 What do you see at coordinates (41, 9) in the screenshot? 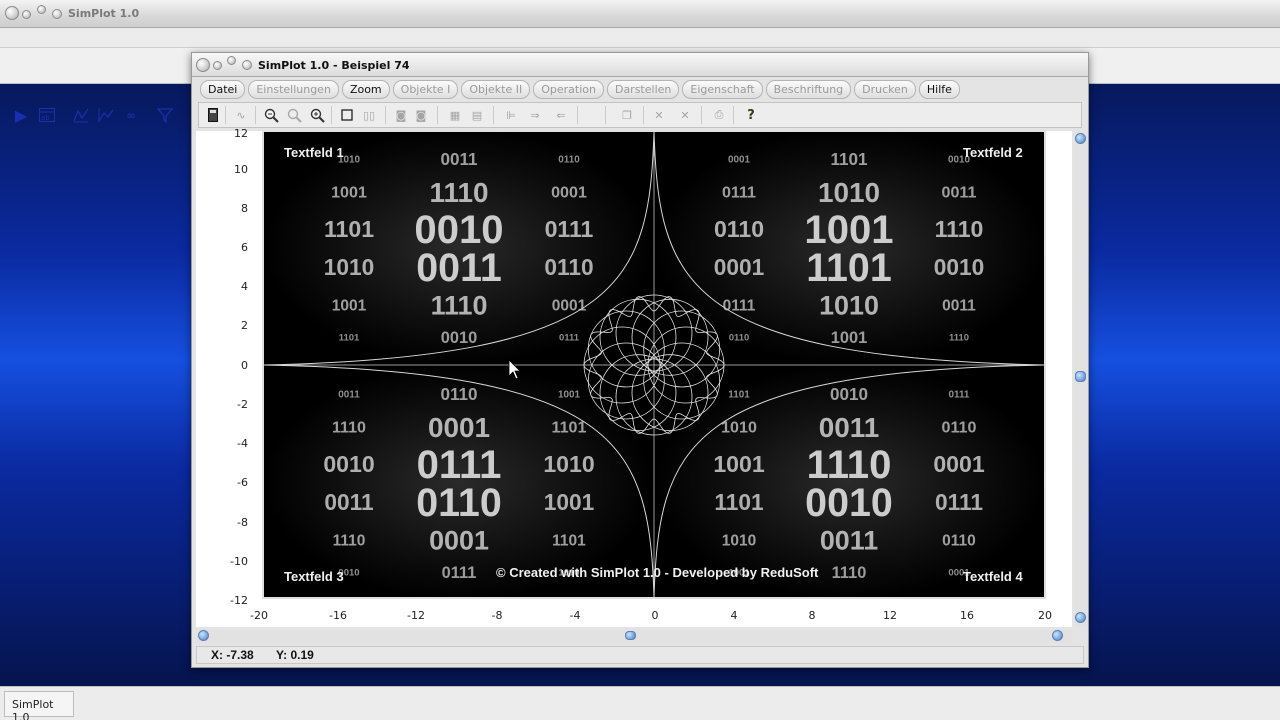
I see `zoom-button` at bounding box center [41, 9].